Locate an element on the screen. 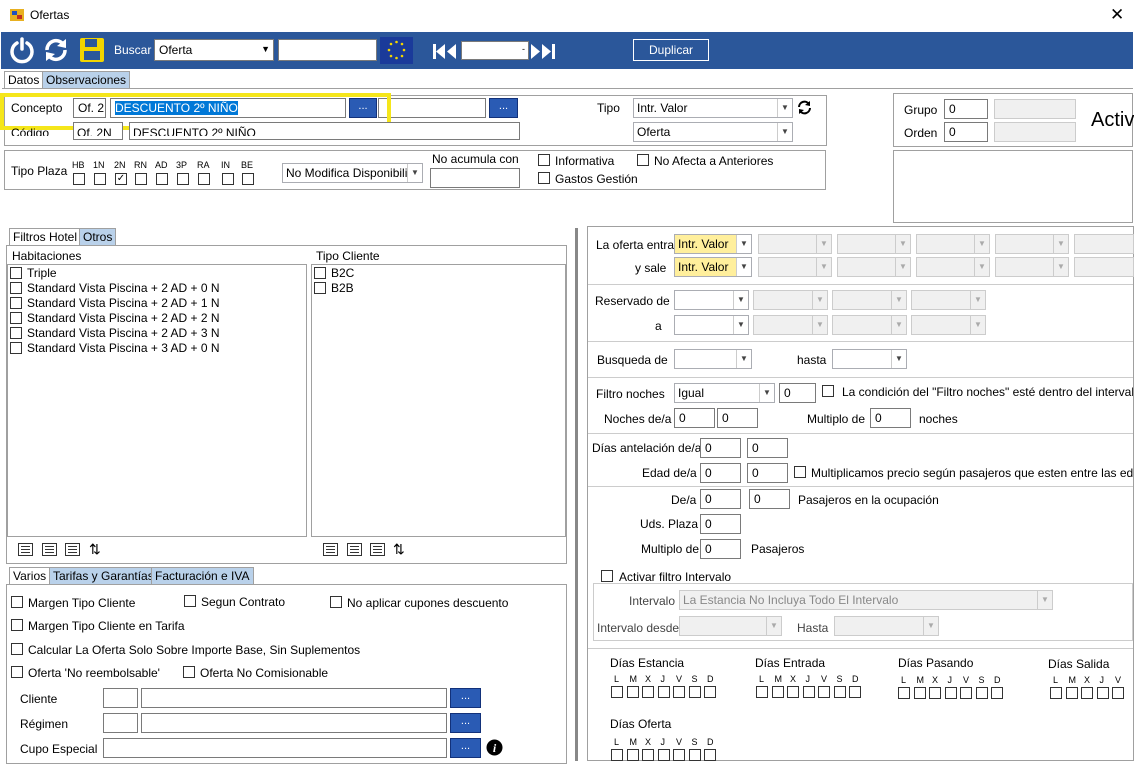 This screenshot has width=1134, height=764. activar-filtro-checkbox is located at coordinates (607, 576).